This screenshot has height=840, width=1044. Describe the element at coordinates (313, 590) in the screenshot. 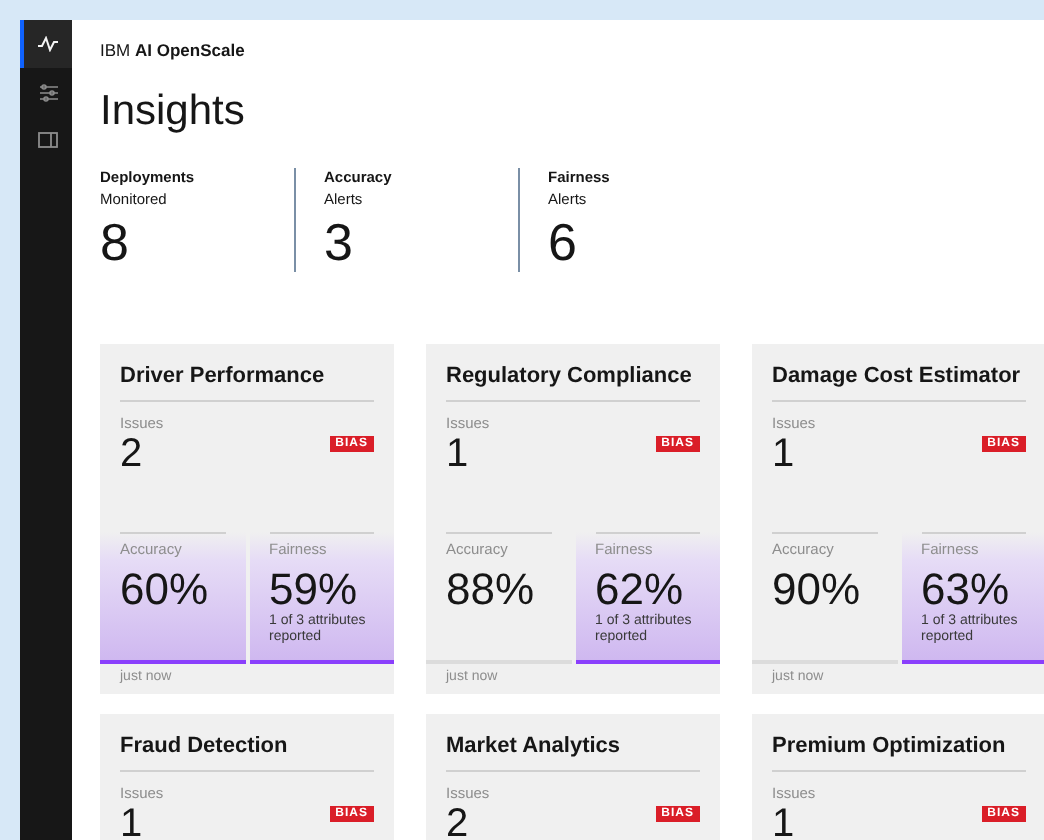

I see `metric-value: 59%` at that location.